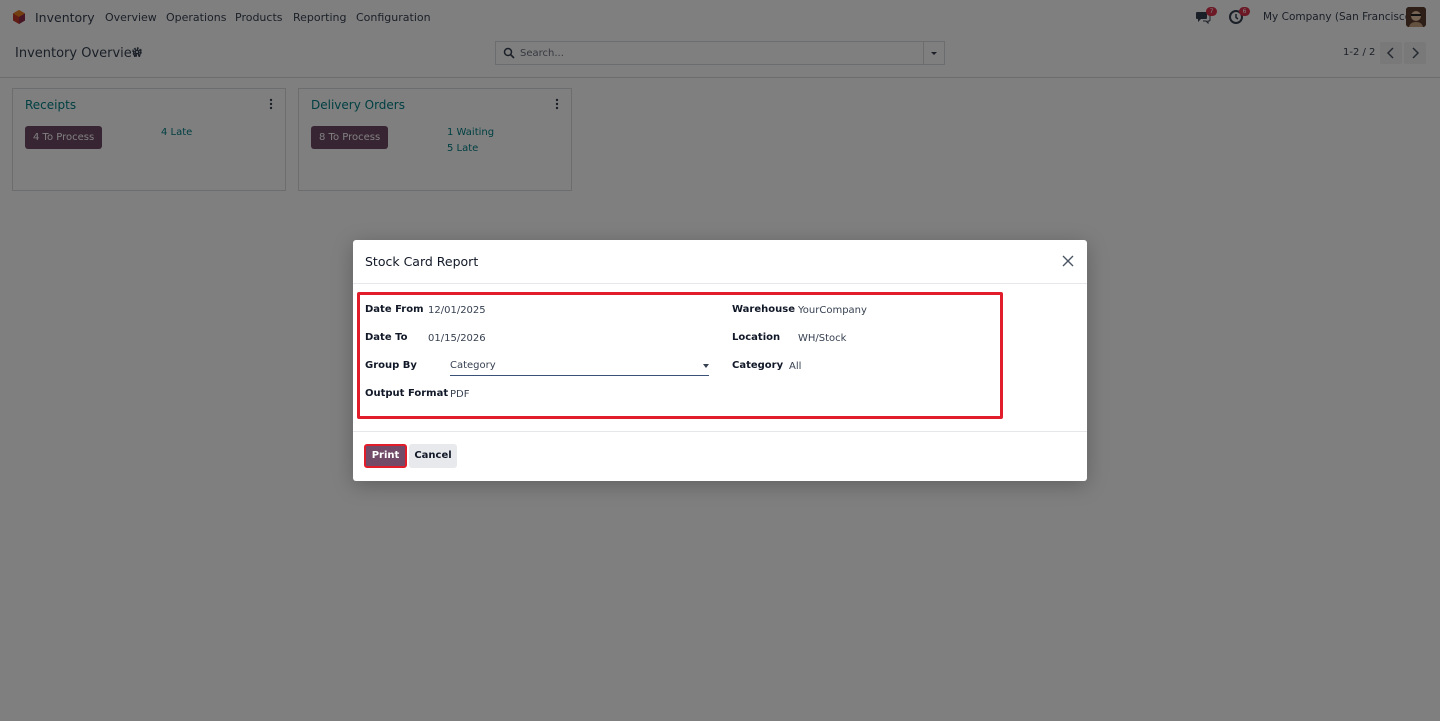 The width and height of the screenshot is (1440, 721). What do you see at coordinates (386, 337) in the screenshot?
I see `date-to-label: Date To` at bounding box center [386, 337].